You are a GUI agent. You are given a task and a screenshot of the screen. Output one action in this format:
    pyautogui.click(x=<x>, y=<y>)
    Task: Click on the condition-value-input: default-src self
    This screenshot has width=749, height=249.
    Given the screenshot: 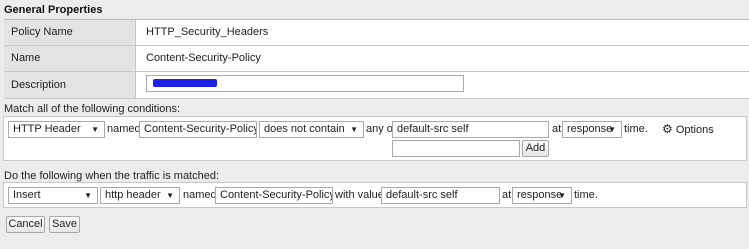 What is the action you would take?
    pyautogui.click(x=470, y=129)
    